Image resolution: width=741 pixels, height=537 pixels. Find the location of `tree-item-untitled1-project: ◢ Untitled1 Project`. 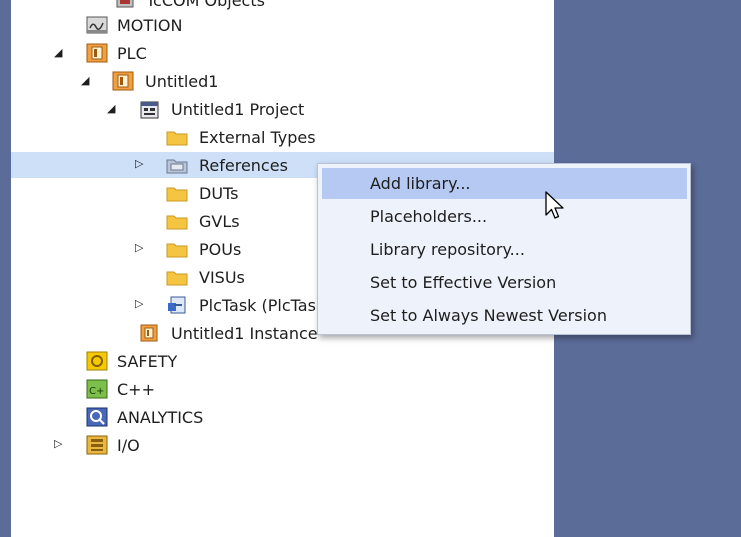

tree-item-untitled1-project: ◢ Untitled1 Project is located at coordinates (282, 109).